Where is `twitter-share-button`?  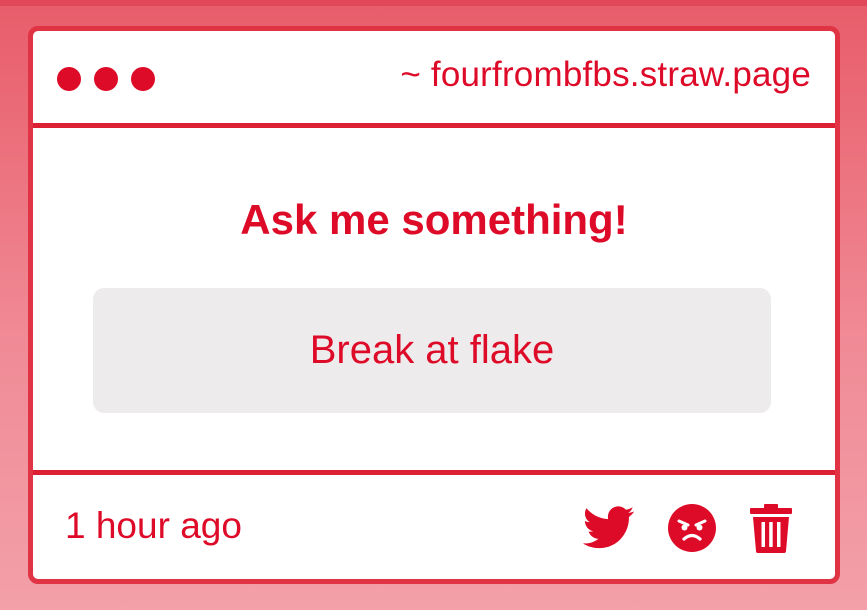
twitter-share-button is located at coordinates (609, 528).